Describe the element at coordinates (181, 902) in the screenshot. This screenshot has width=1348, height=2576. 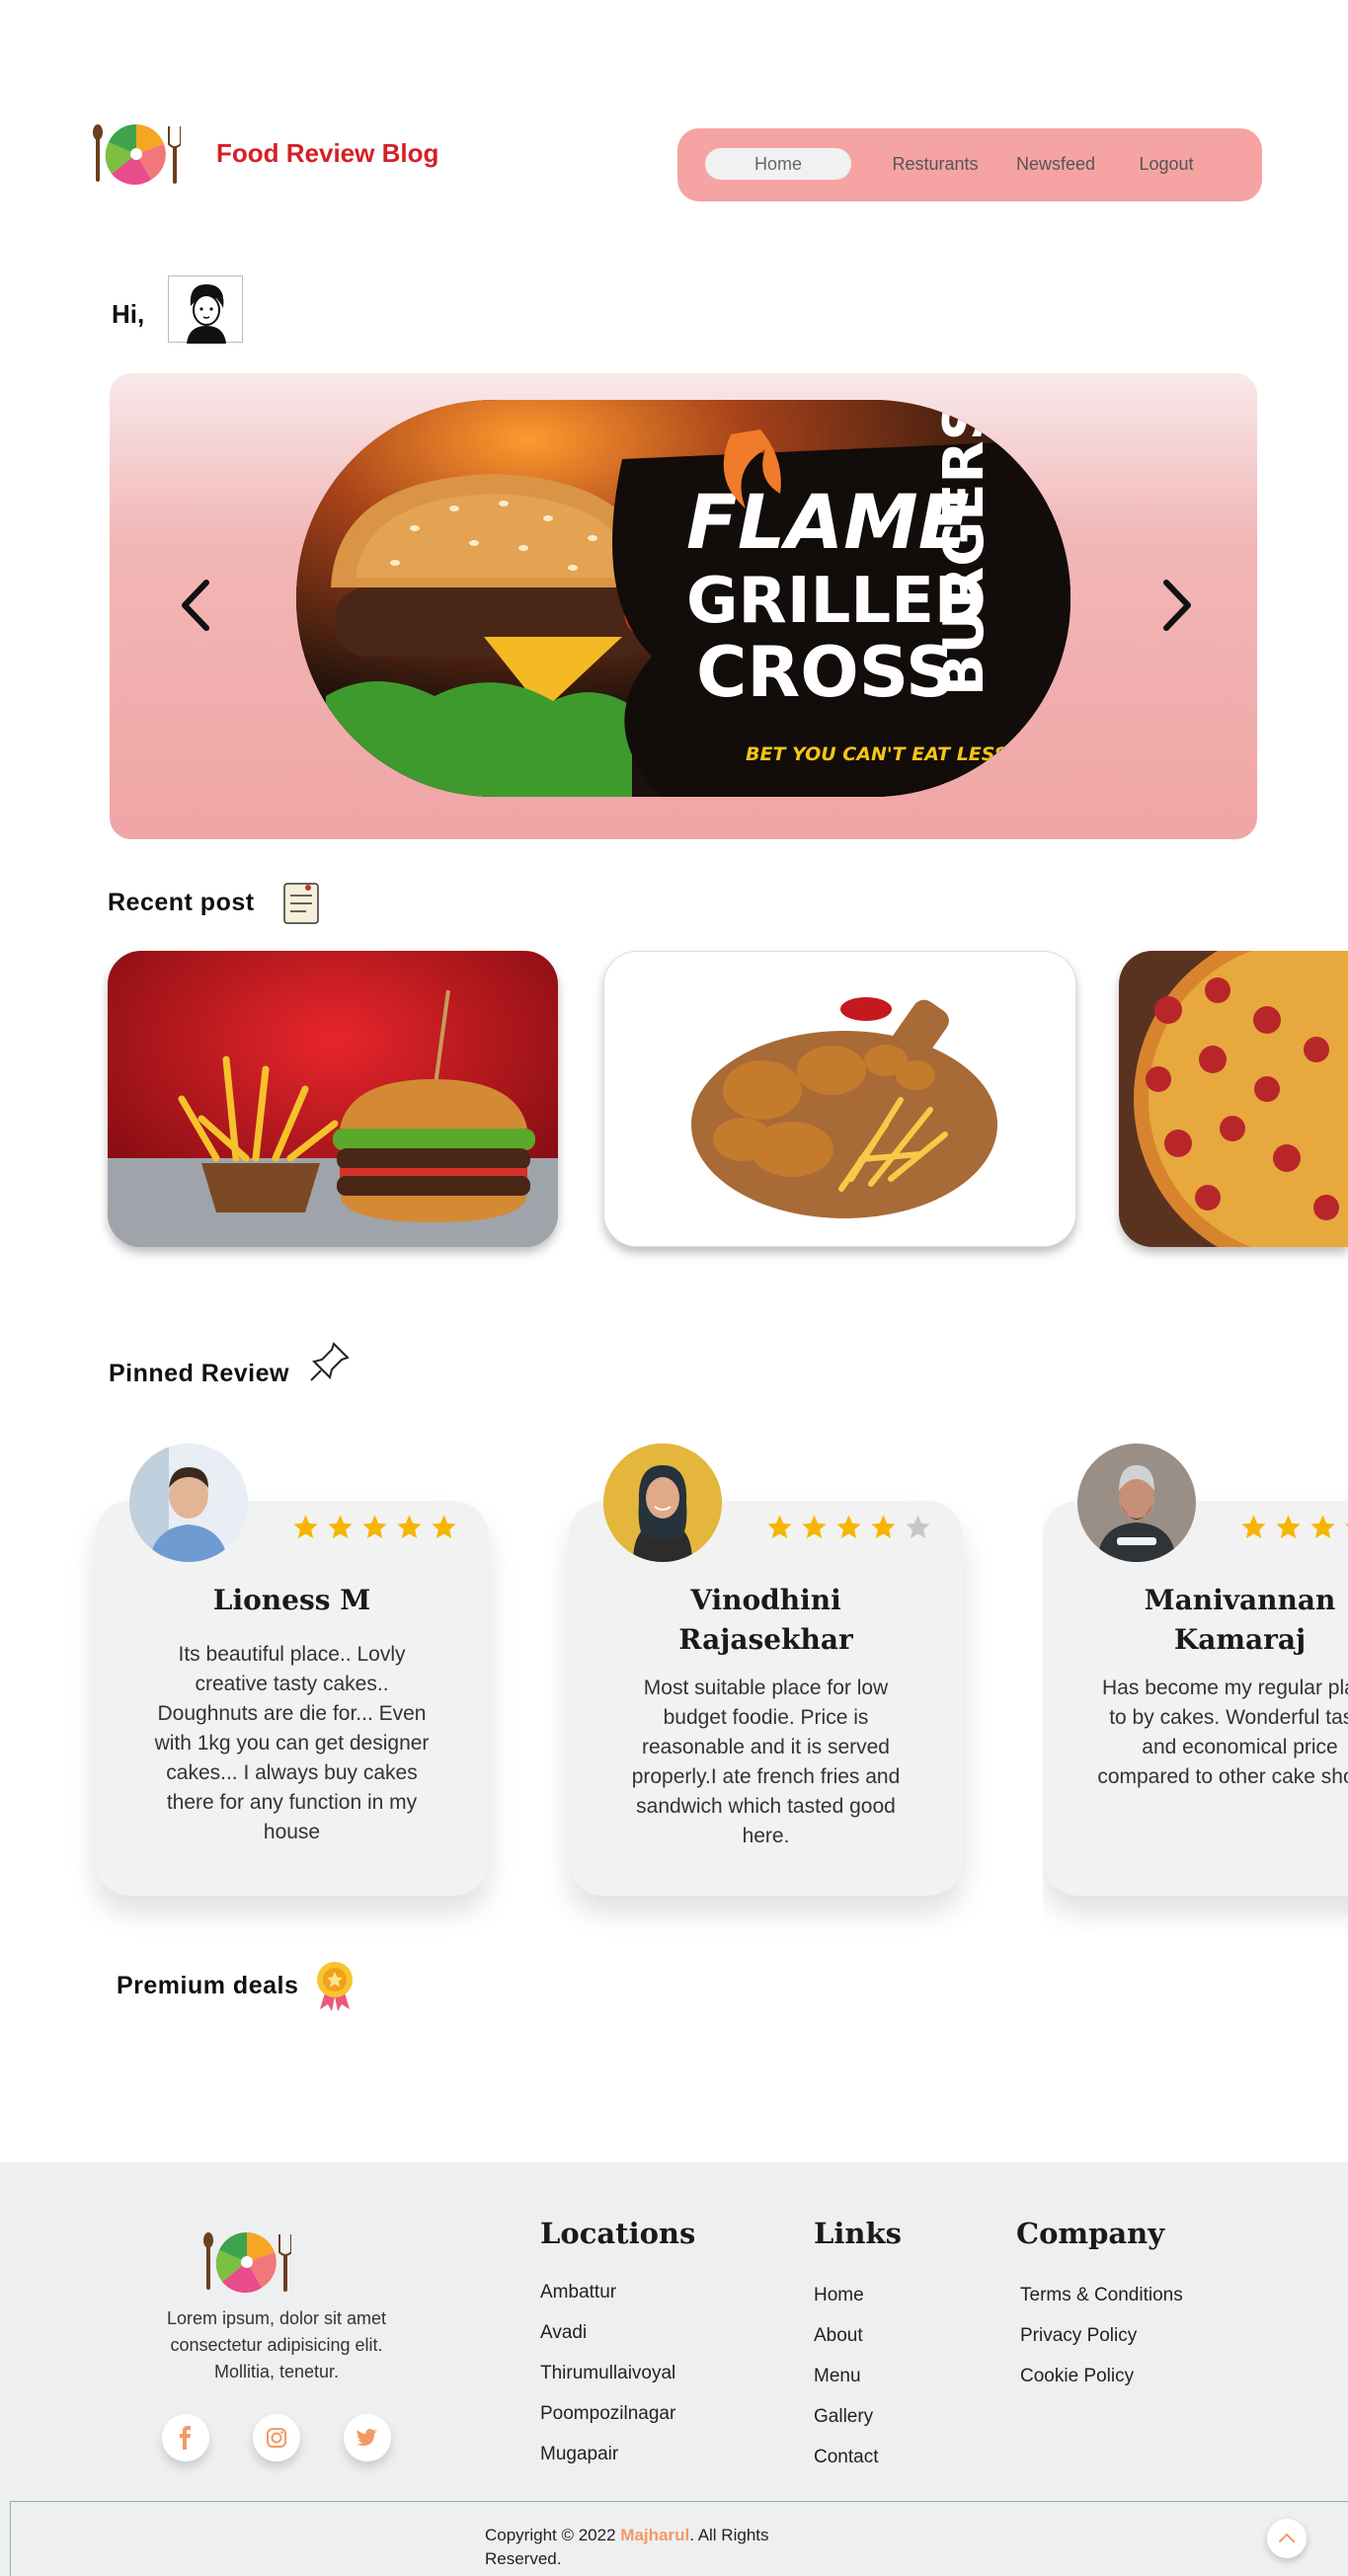
I see `recent-post-title: Recent post` at that location.